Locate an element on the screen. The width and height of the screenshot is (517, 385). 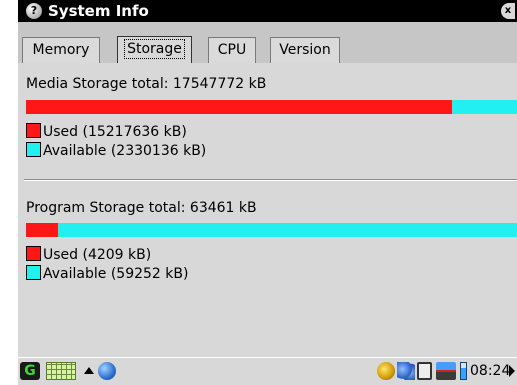
taskbar: G 08:24 is located at coordinates (267, 371).